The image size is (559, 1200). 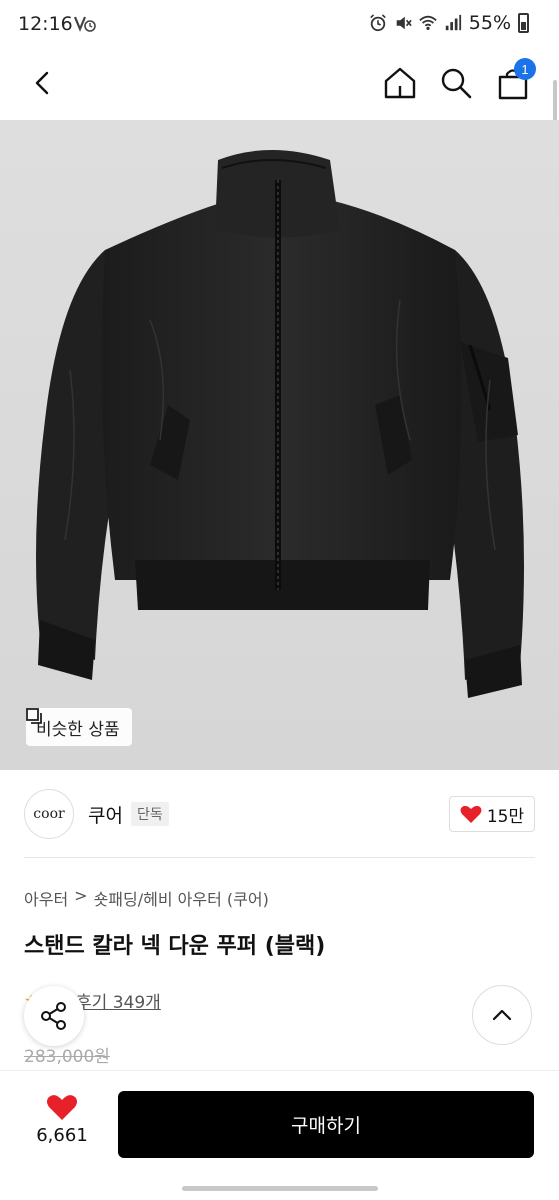 I want to click on share-icon, so click(x=53, y=1016).